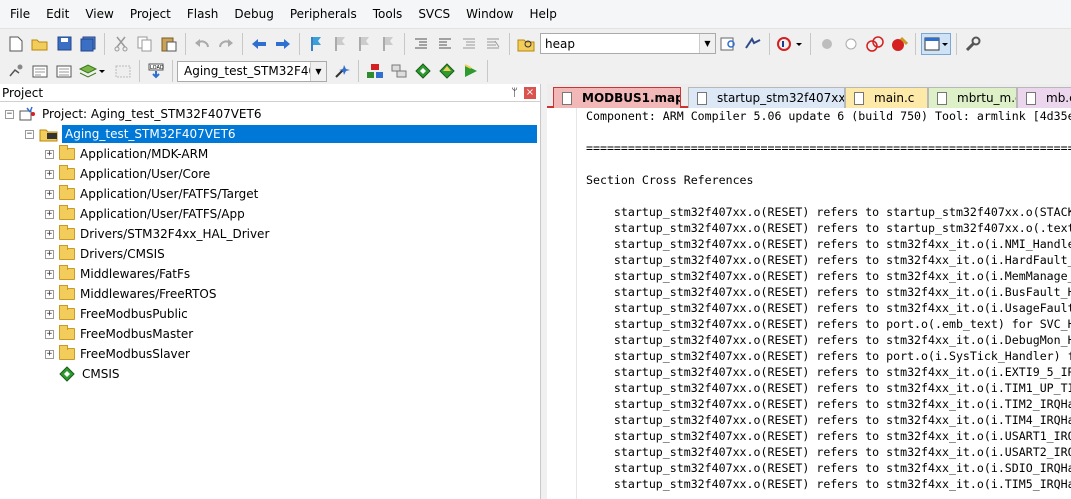 This screenshot has width=1071, height=499. I want to click on batch-build-icon, so click(92, 71).